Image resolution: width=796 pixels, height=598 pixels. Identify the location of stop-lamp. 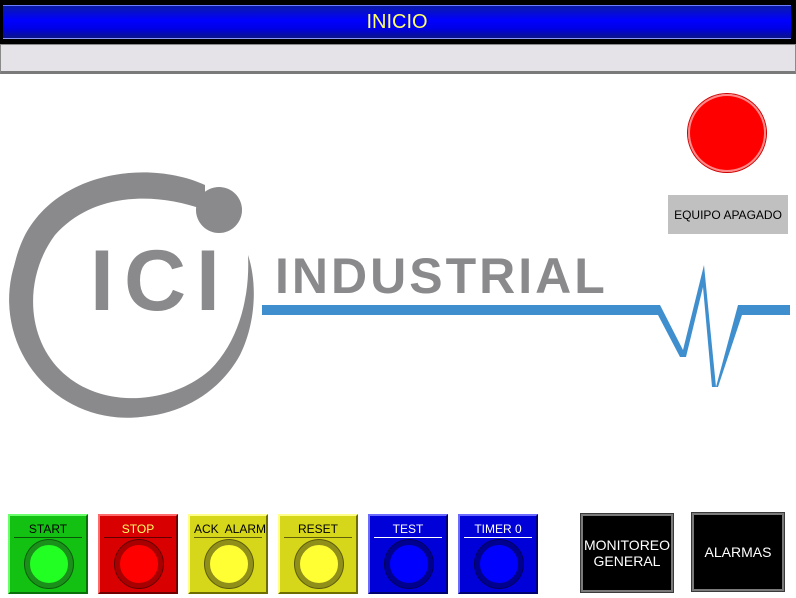
(139, 564).